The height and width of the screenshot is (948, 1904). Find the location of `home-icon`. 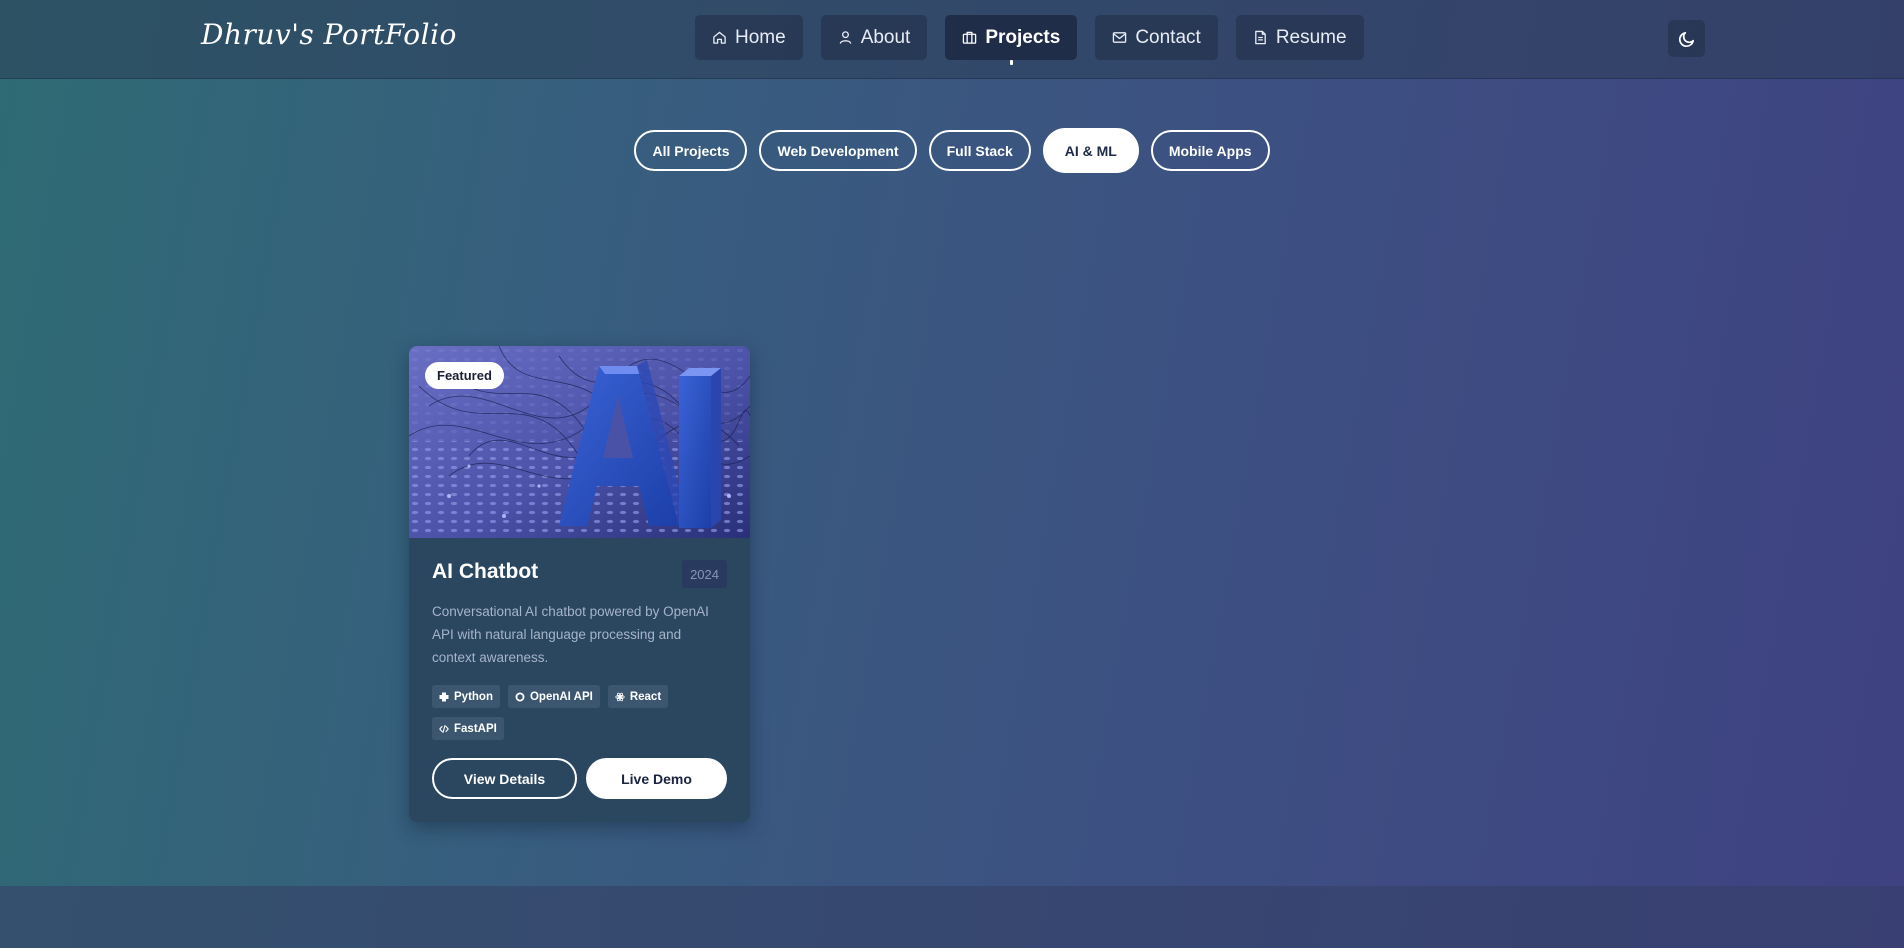

home-icon is located at coordinates (719, 37).